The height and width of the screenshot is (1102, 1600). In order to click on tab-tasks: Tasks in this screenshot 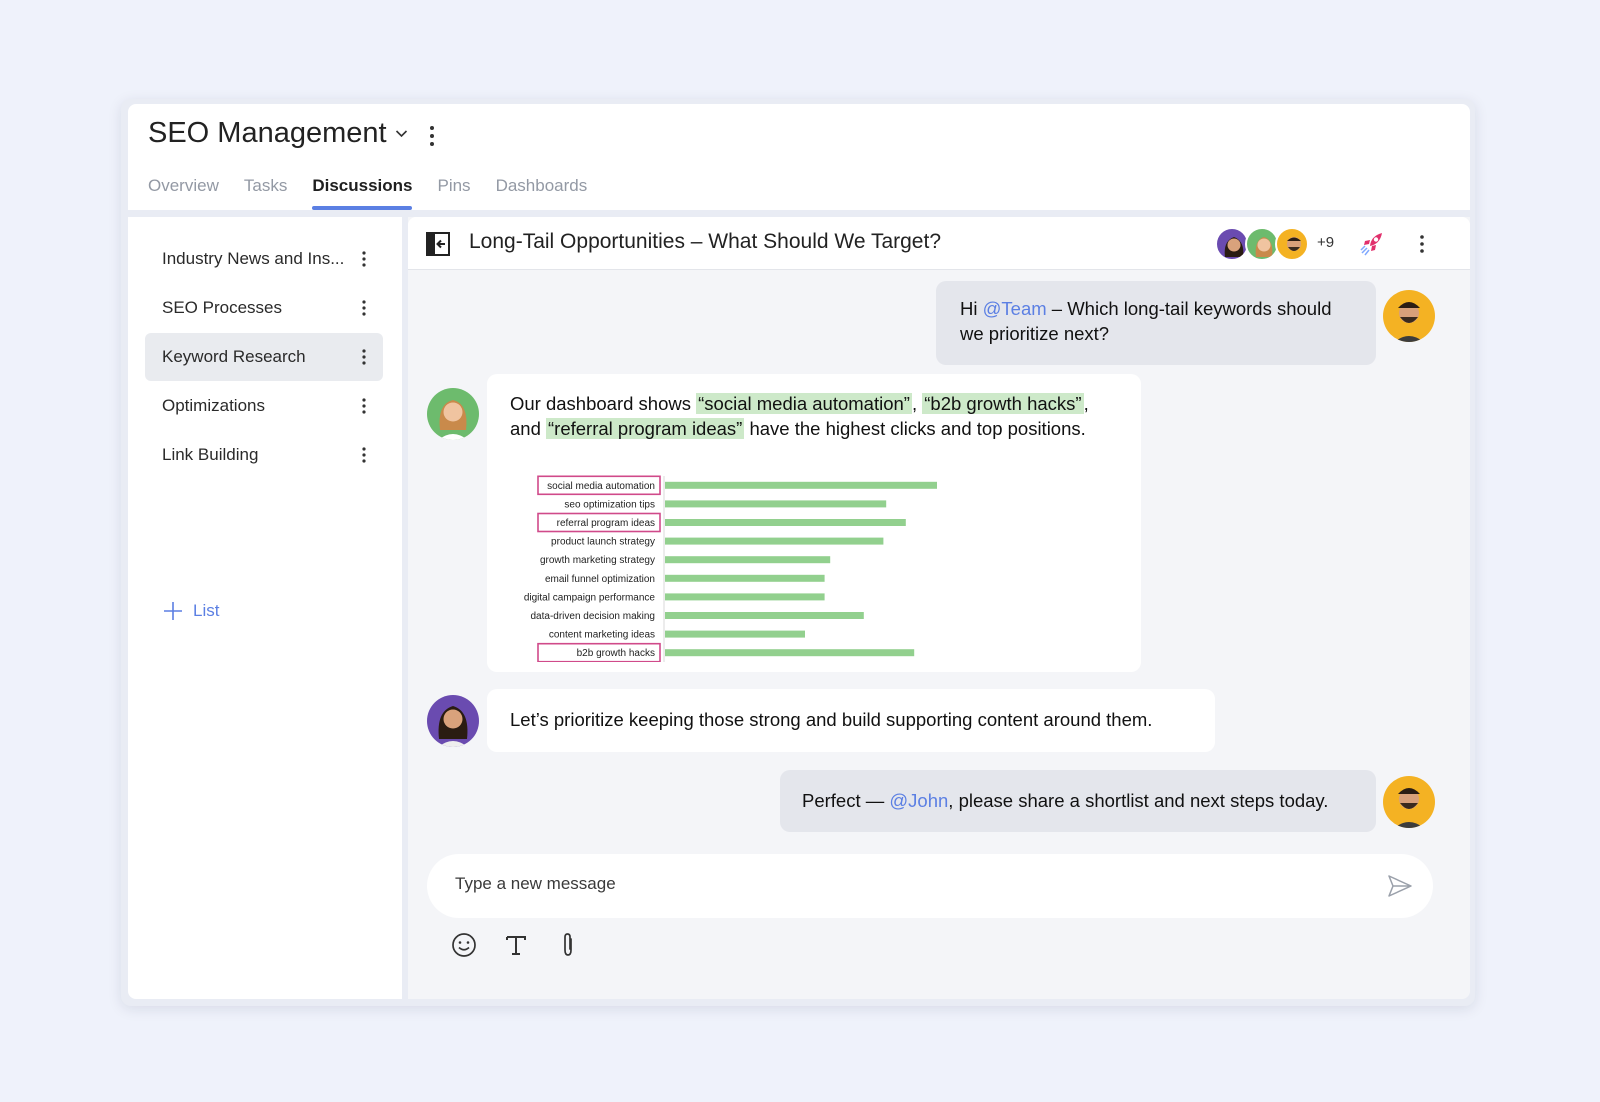, I will do `click(265, 193)`.